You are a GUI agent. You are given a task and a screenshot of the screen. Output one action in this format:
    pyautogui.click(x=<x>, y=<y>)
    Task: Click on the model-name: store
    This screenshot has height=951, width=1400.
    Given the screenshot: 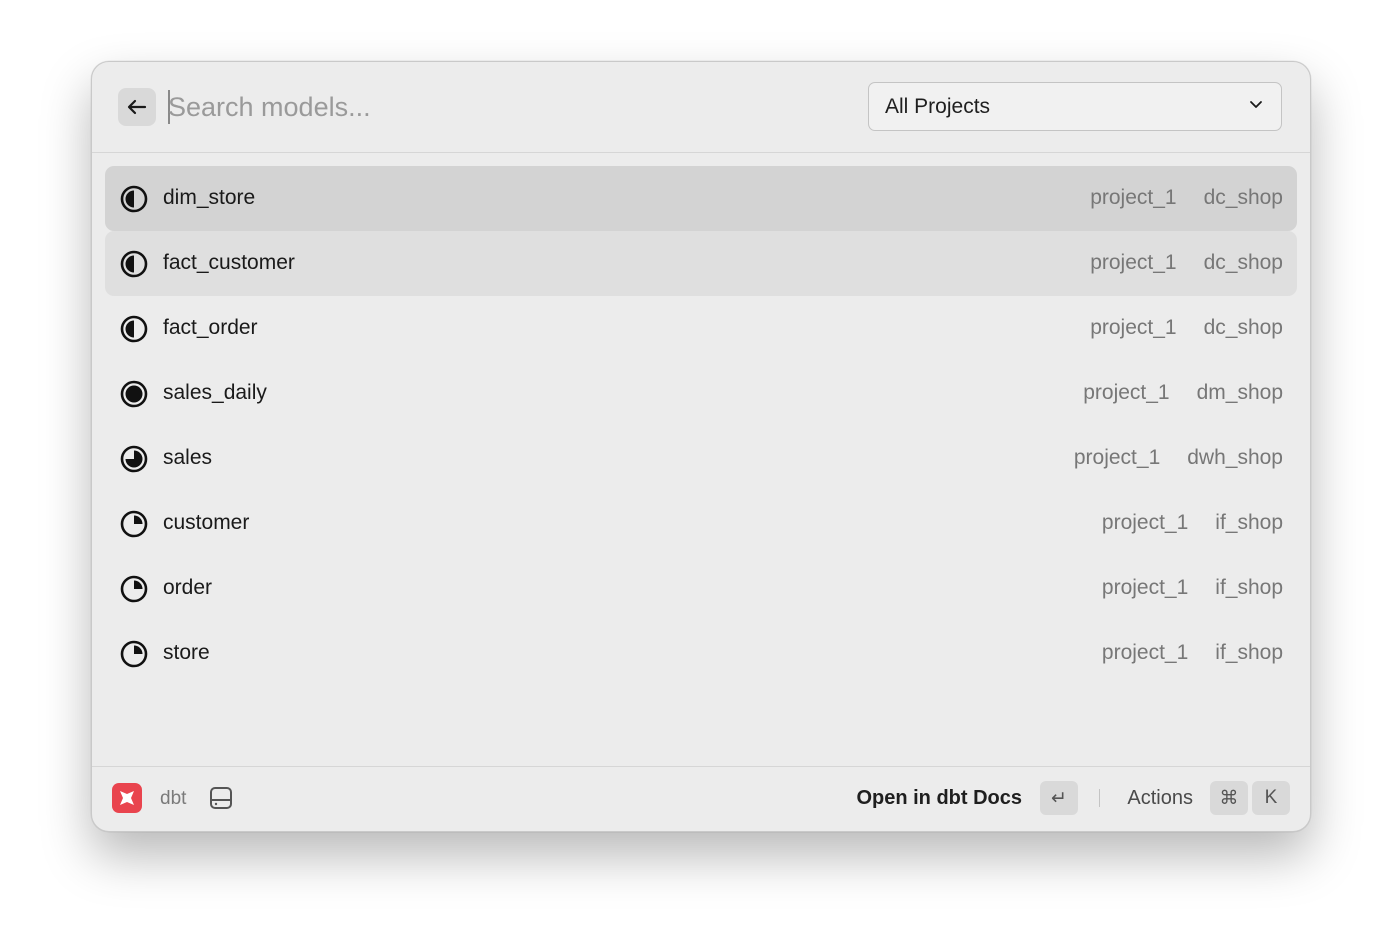 What is the action you would take?
    pyautogui.click(x=186, y=652)
    